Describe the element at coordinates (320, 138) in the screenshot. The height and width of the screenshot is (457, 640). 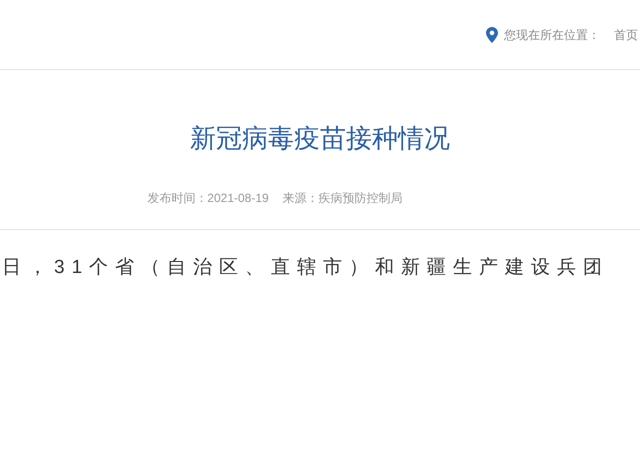
I see `article-title: 新冠病毒疫苗接种情况` at that location.